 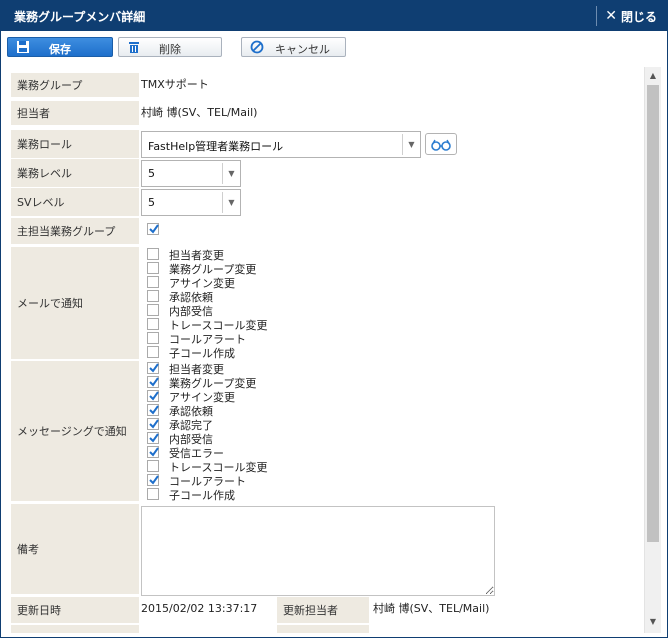 What do you see at coordinates (653, 76) in the screenshot?
I see `scroll-up-icon: ▲` at bounding box center [653, 76].